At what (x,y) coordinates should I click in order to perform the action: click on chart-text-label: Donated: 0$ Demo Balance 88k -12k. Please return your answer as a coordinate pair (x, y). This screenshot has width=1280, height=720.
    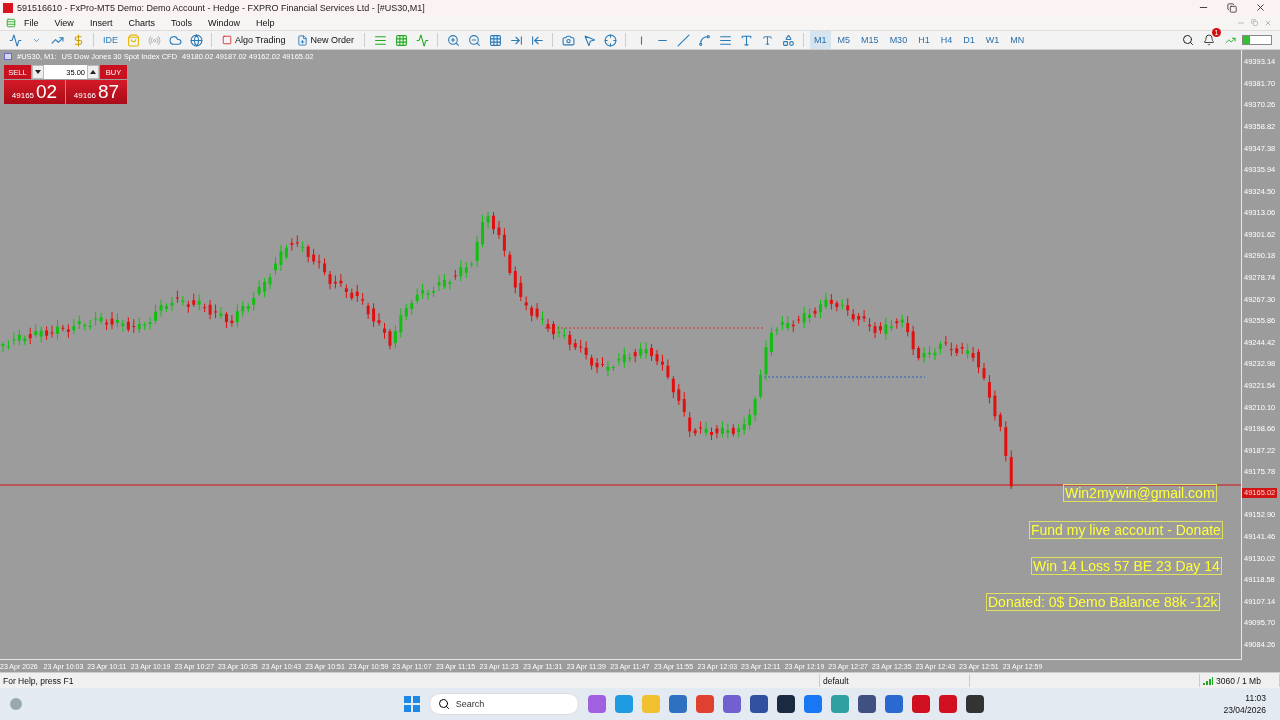
    Looking at the image, I should click on (1103, 602).